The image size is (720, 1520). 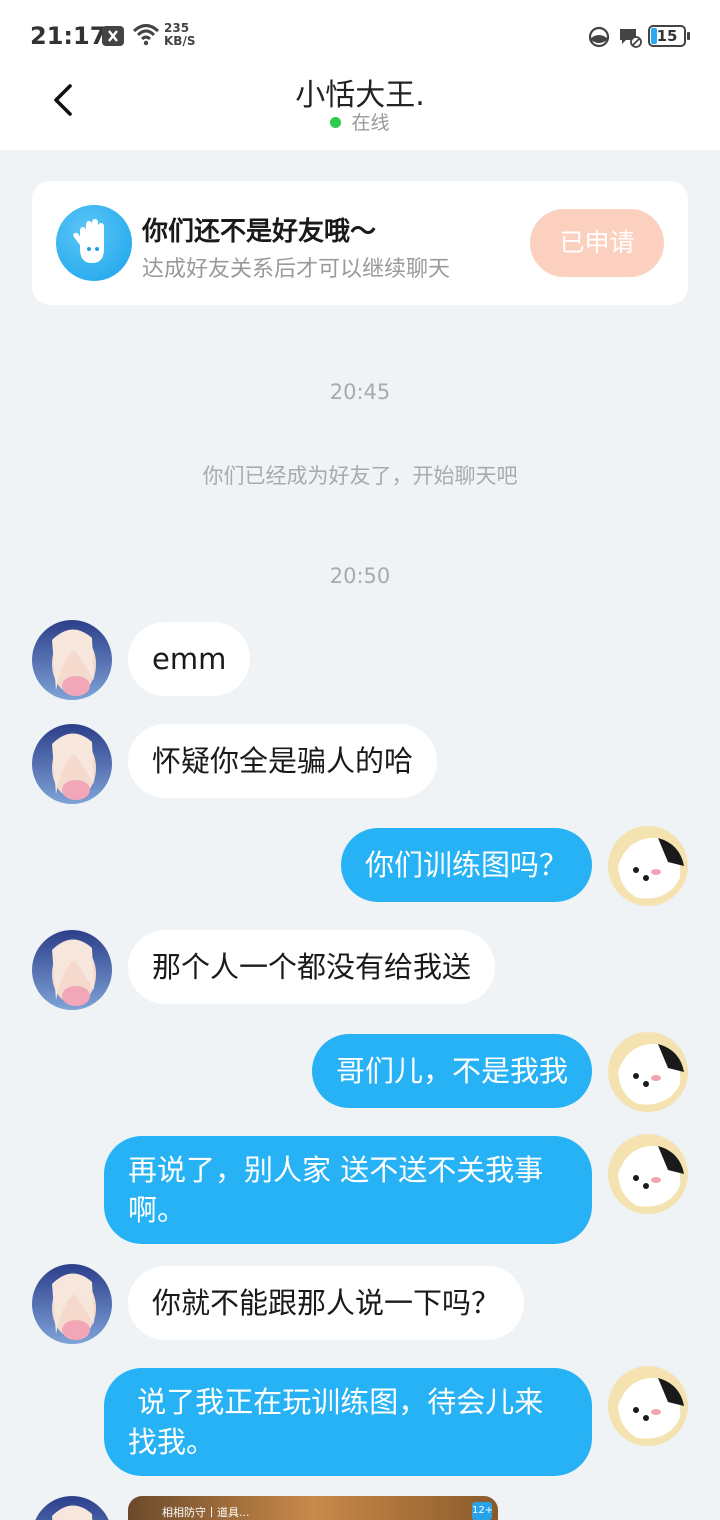 I want to click on notification-x-icon, so click(x=113, y=36).